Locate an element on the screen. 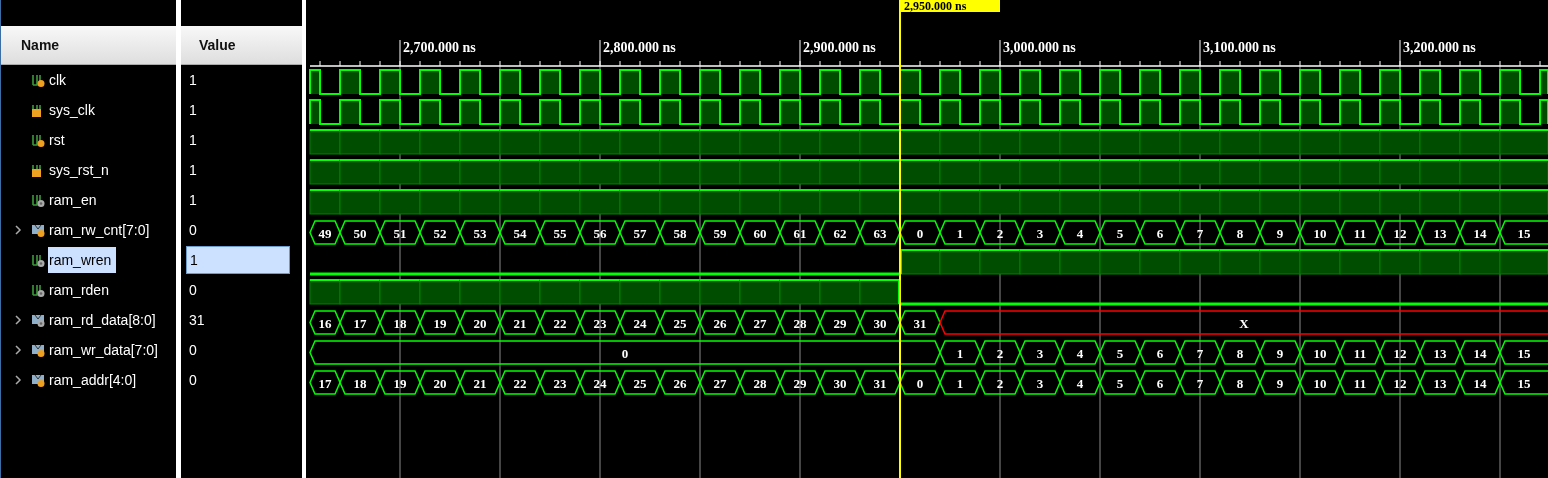 Image resolution: width=1548 pixels, height=478 pixels. signal-name: ram_wr_data[7:0] is located at coordinates (105, 350).